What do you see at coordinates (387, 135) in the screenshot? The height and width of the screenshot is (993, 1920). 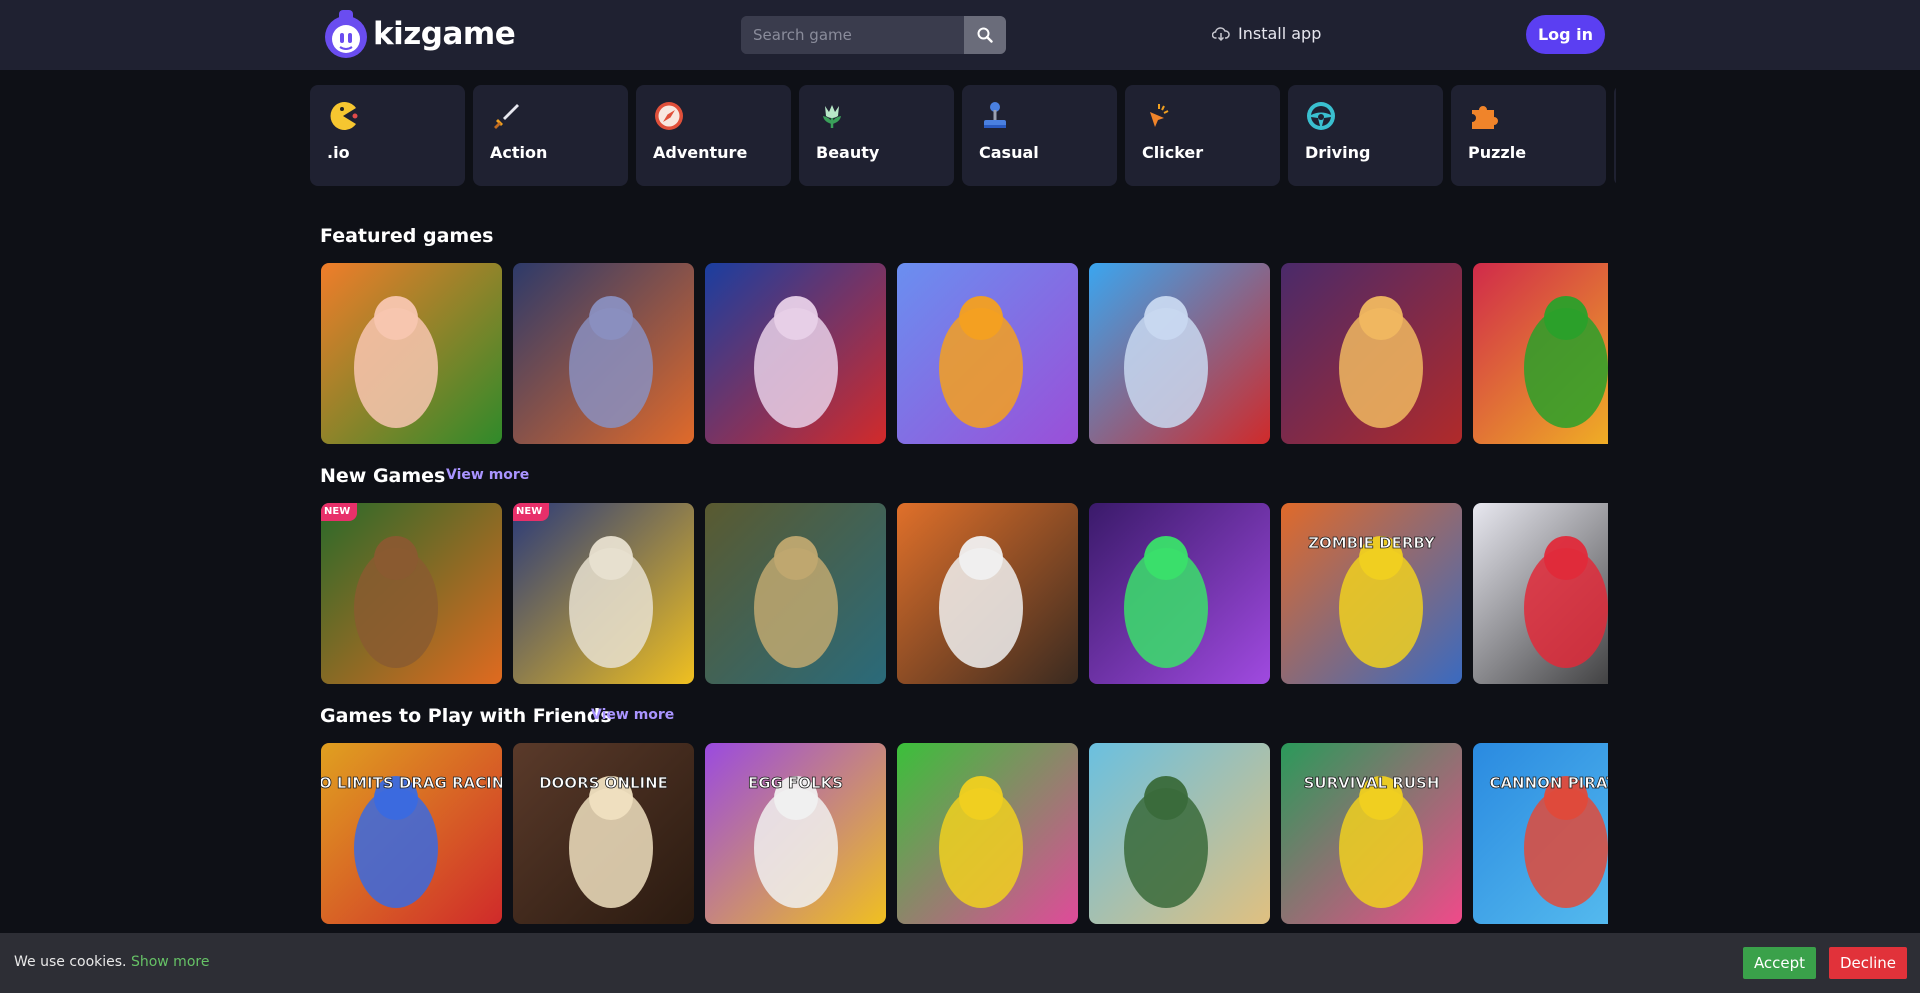 I see `category-io: .io` at bounding box center [387, 135].